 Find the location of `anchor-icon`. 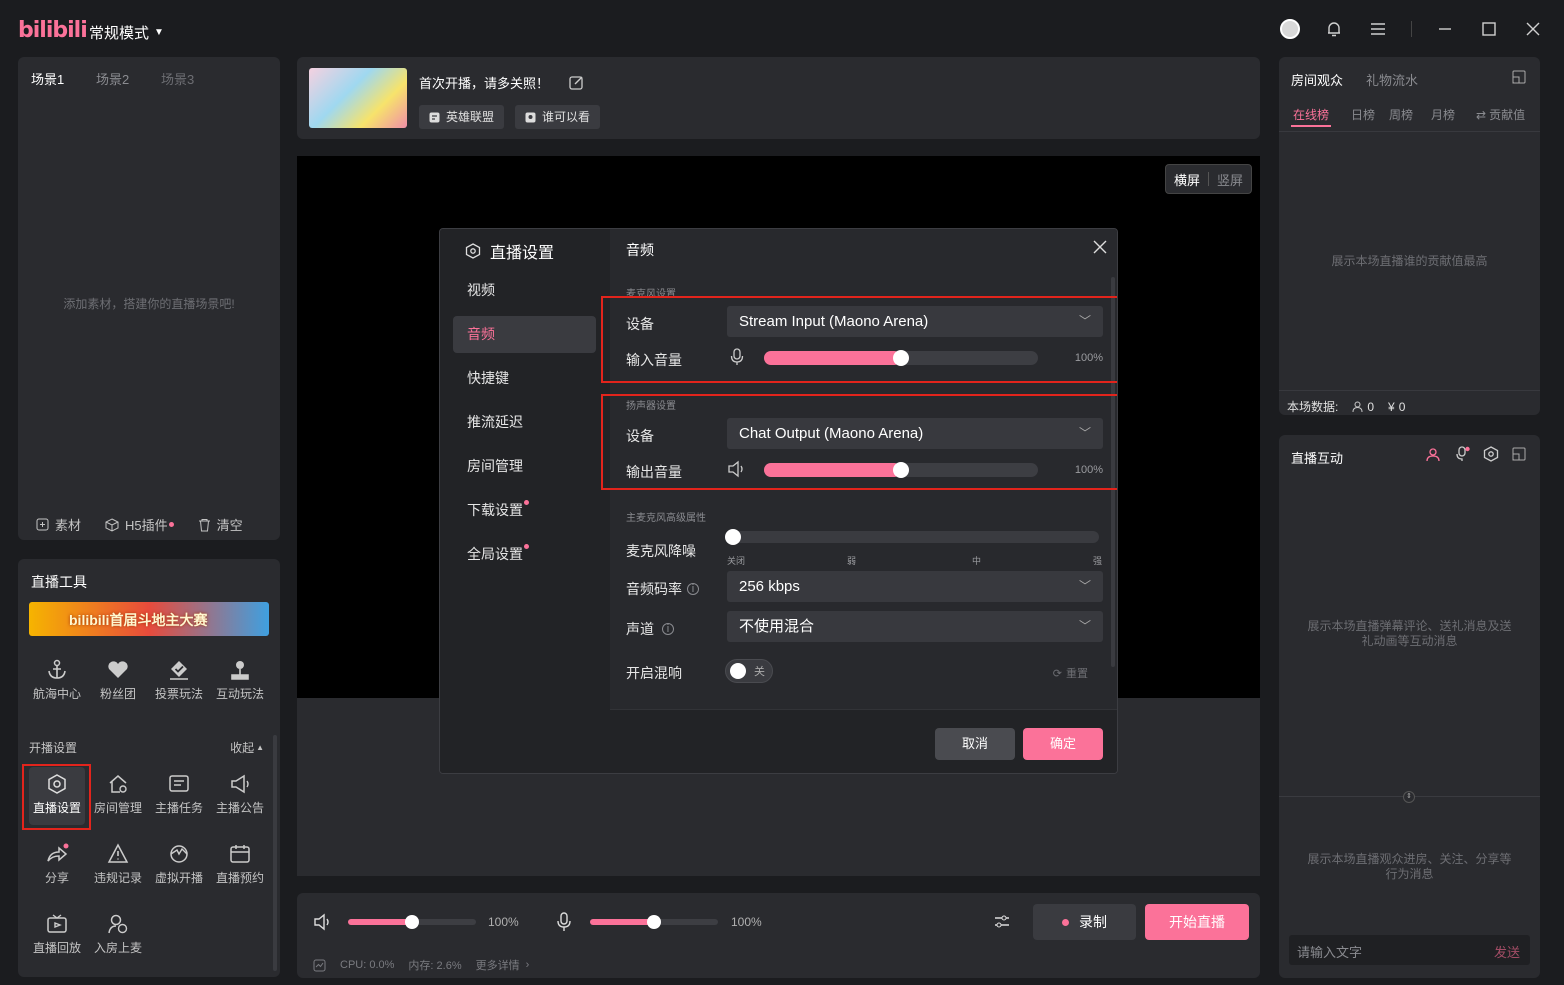

anchor-icon is located at coordinates (57, 670).